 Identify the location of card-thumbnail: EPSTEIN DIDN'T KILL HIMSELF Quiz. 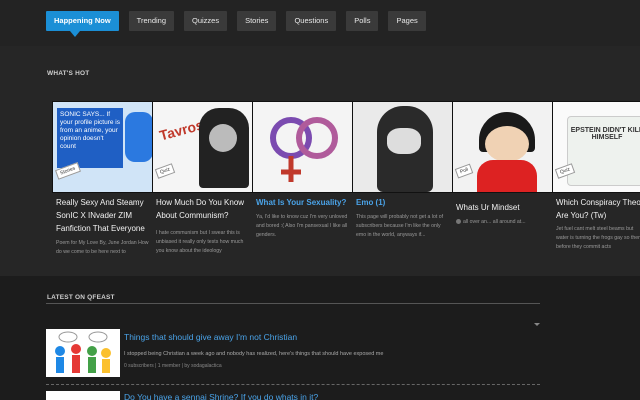
(596, 147).